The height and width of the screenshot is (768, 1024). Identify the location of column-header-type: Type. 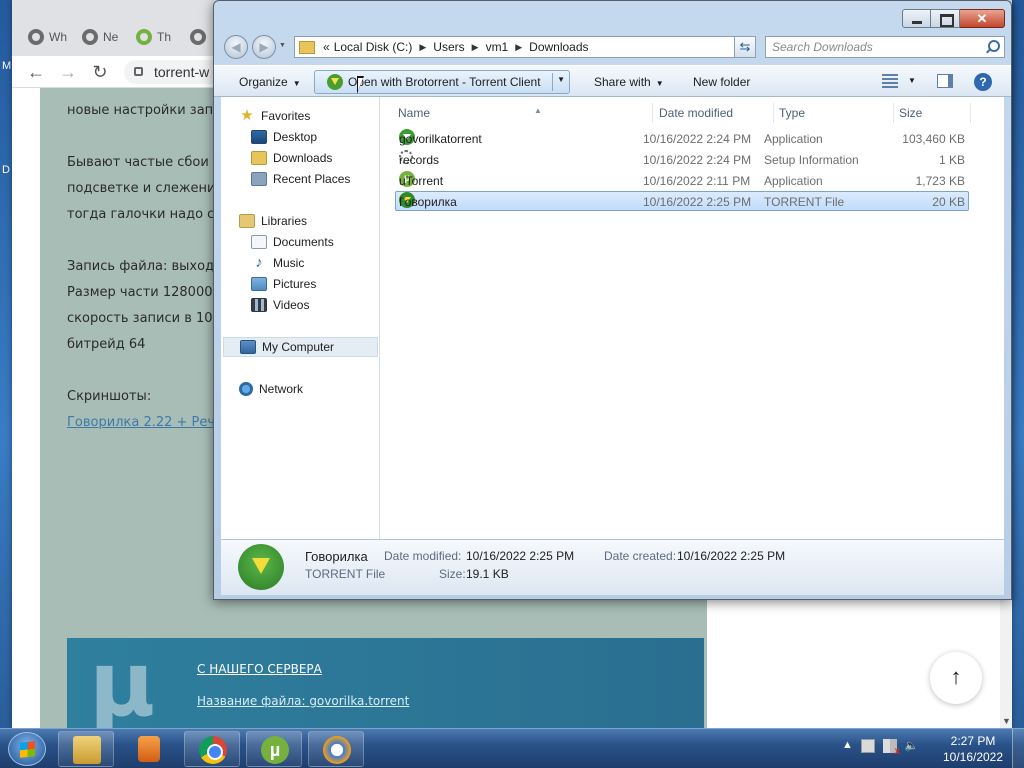
(836, 113).